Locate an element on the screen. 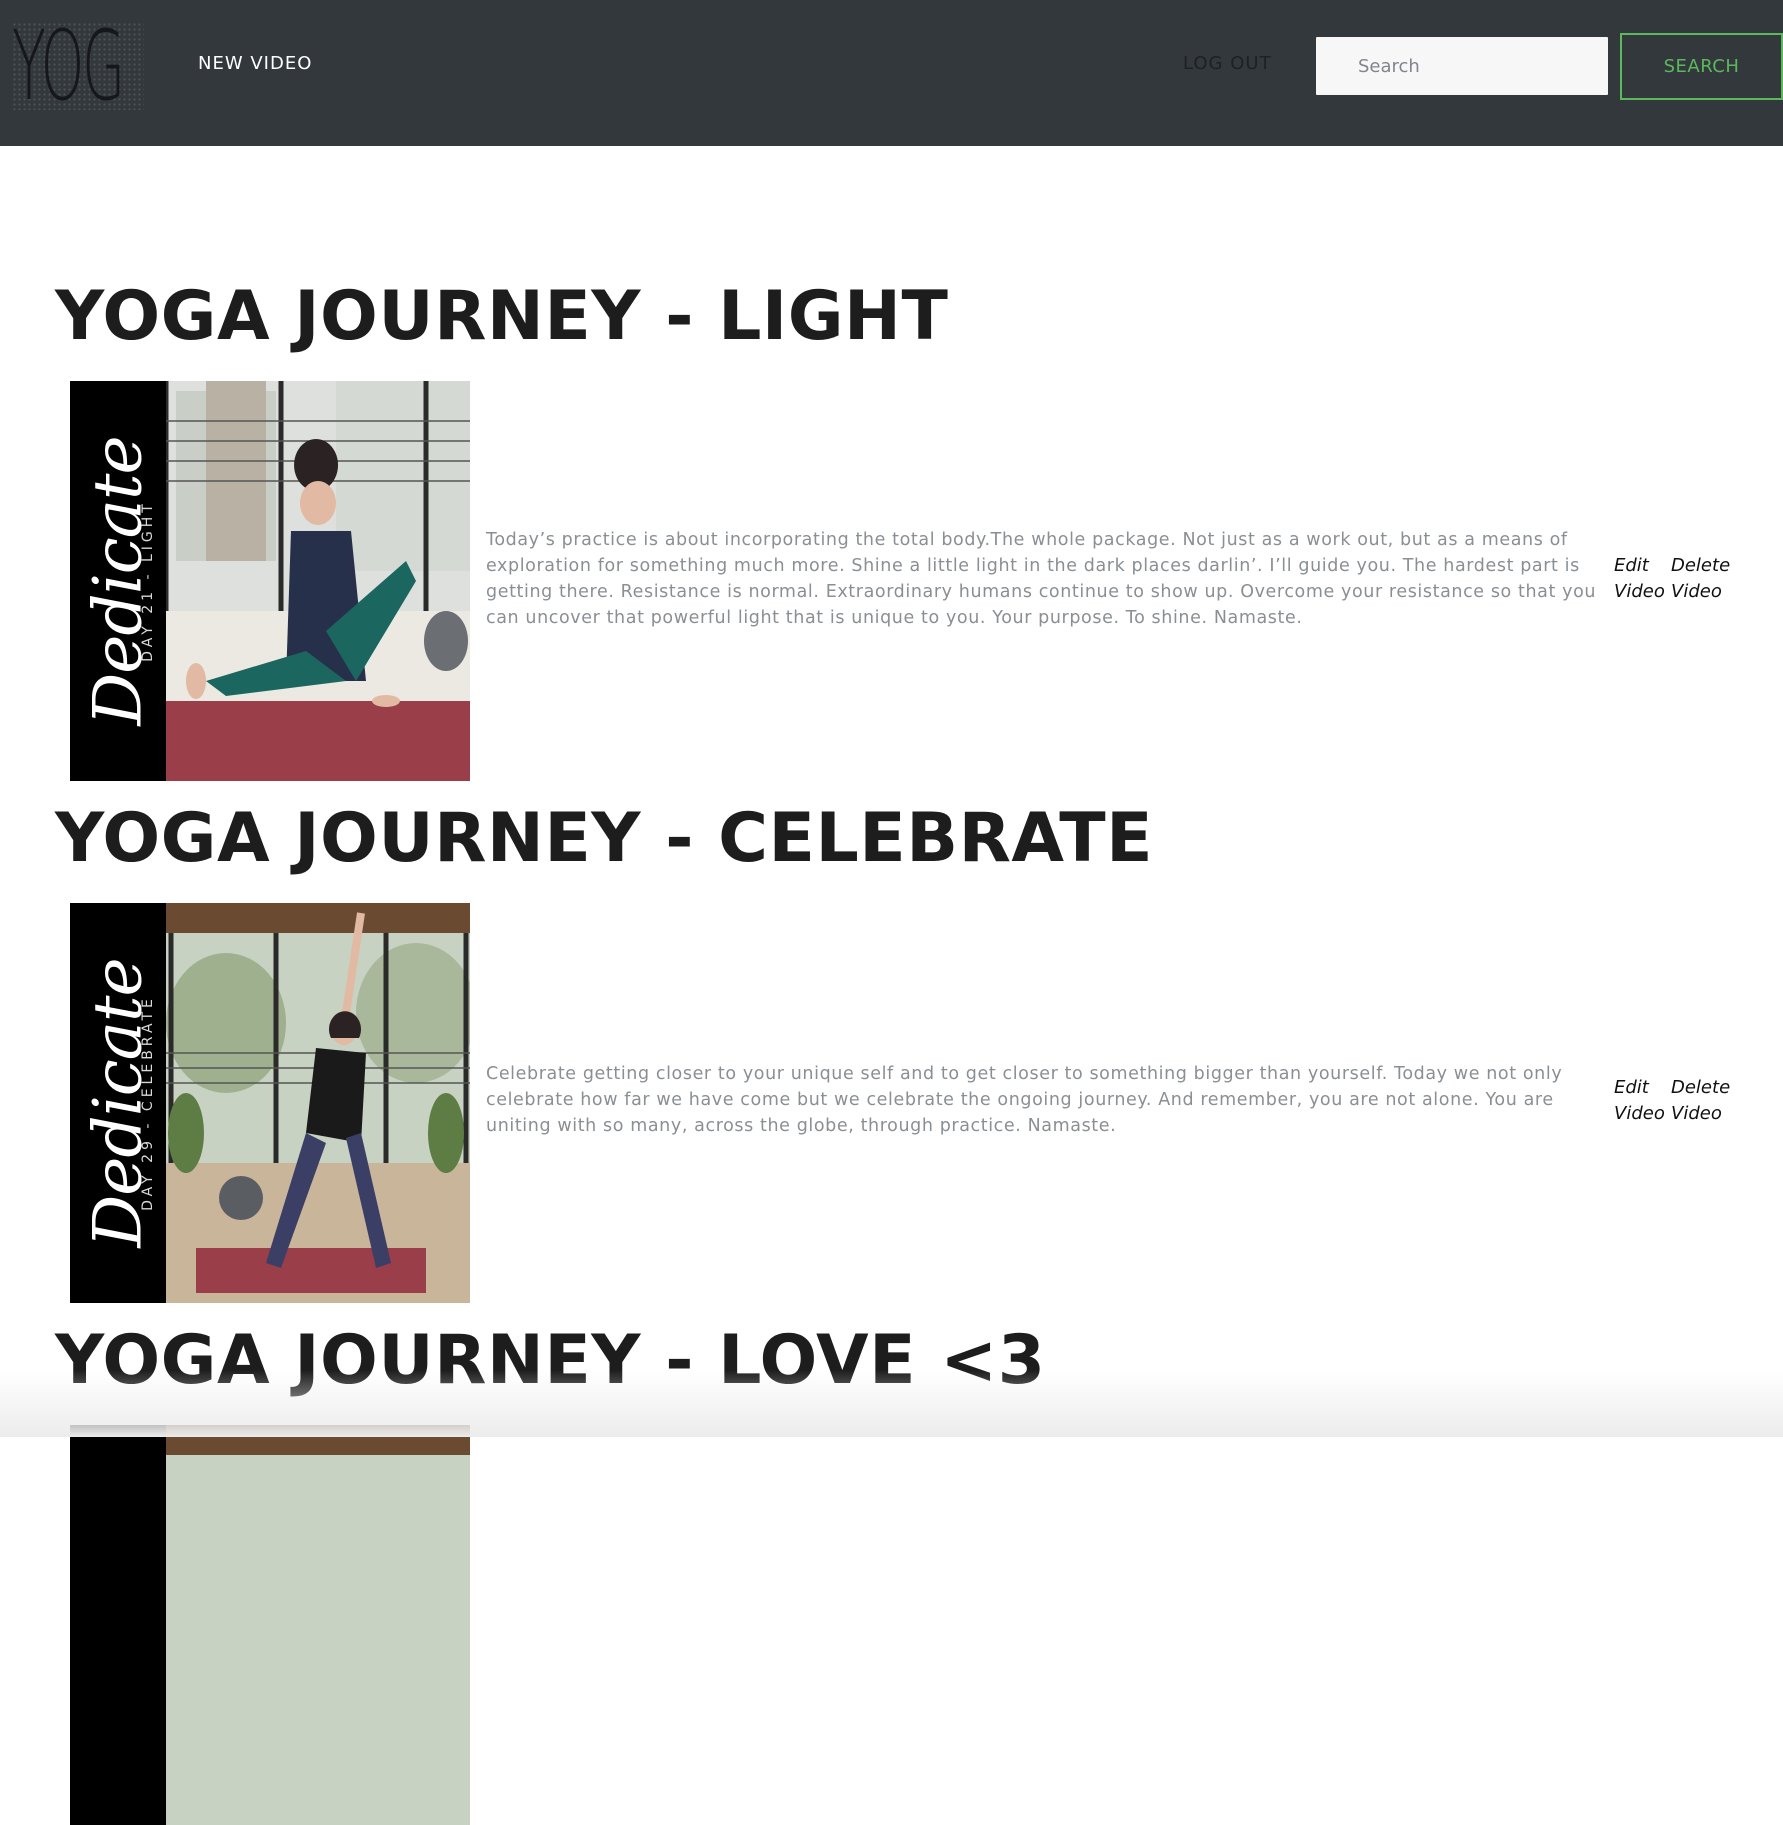 This screenshot has width=1783, height=1825. top-navbar: YOG NEW VIDEO LOG OUT SEARCH is located at coordinates (891, 73).